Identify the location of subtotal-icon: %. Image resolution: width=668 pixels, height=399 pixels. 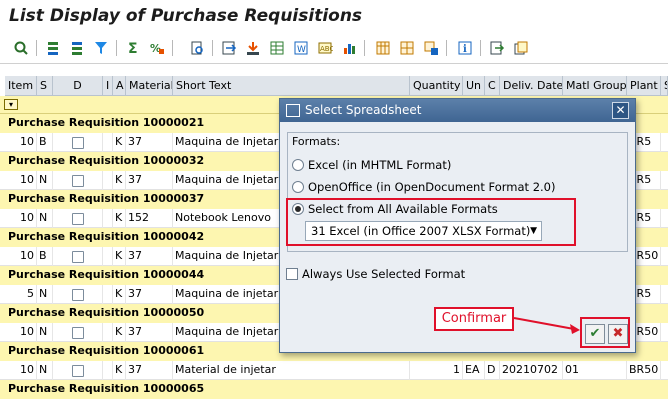
(157, 48).